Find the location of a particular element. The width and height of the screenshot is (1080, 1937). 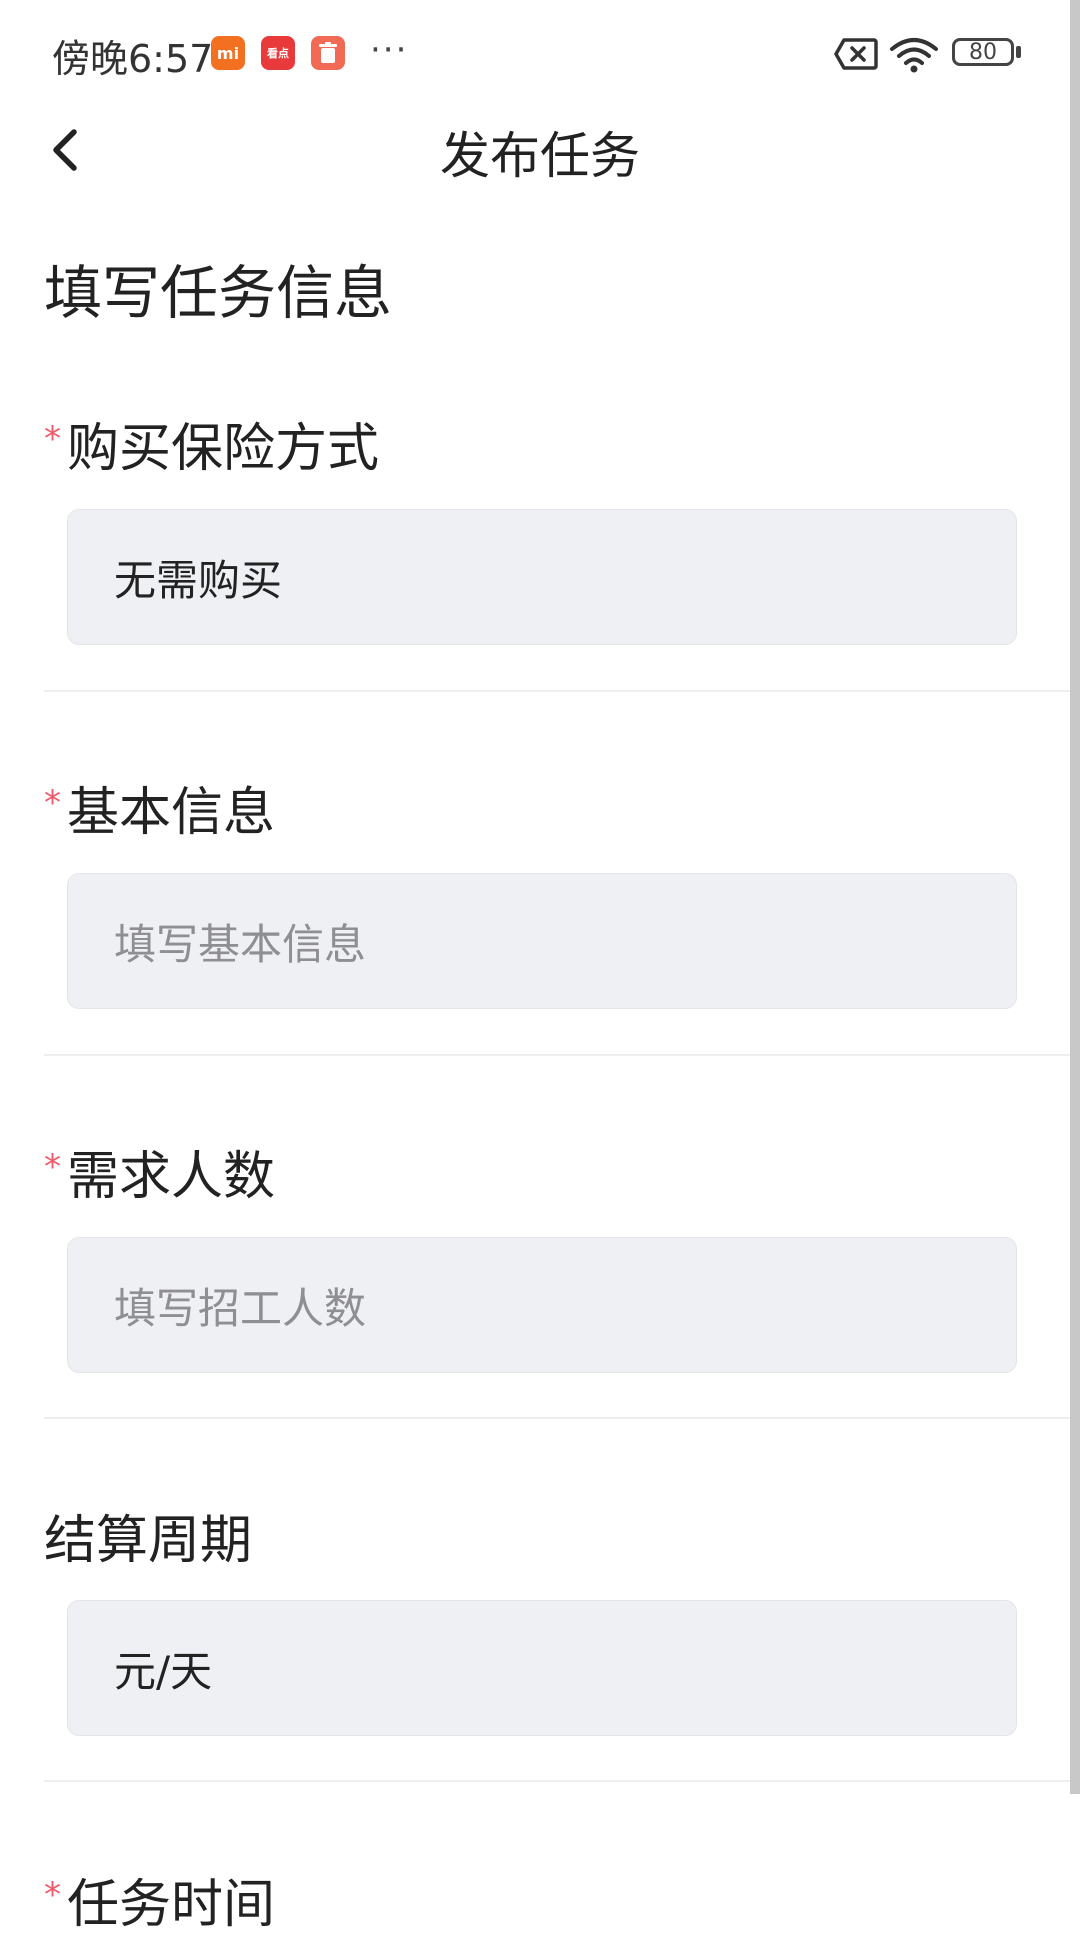

settlement-label: 结算周期 is located at coordinates (148, 1541).